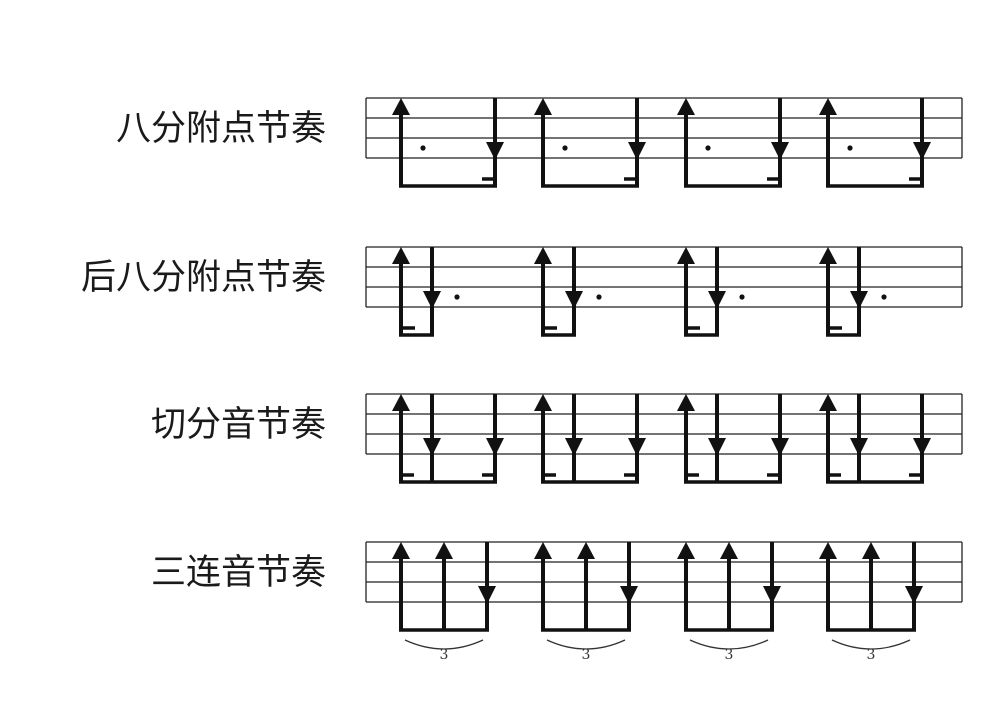 Image resolution: width=1008 pixels, height=702 pixels. I want to click on row-label: 三连音节奏, so click(238, 573).